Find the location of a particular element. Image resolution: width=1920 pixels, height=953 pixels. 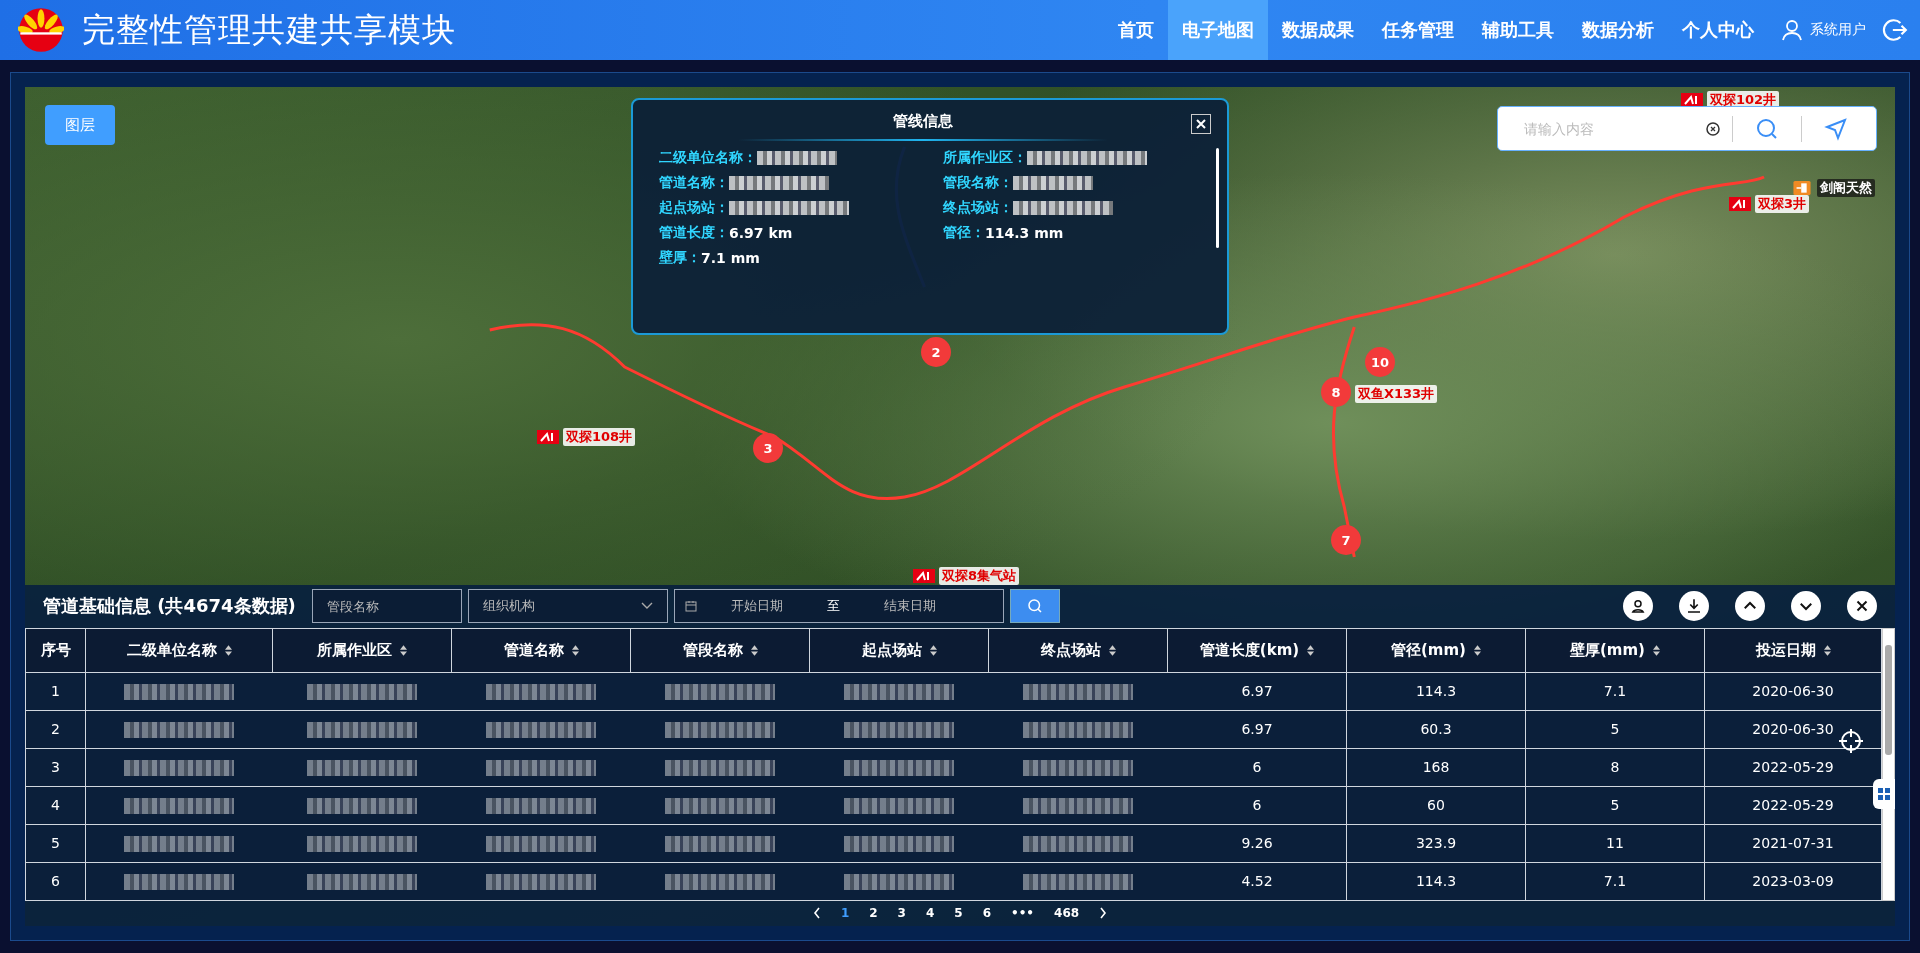

nav-tab: 数据分析 is located at coordinates (1618, 30).